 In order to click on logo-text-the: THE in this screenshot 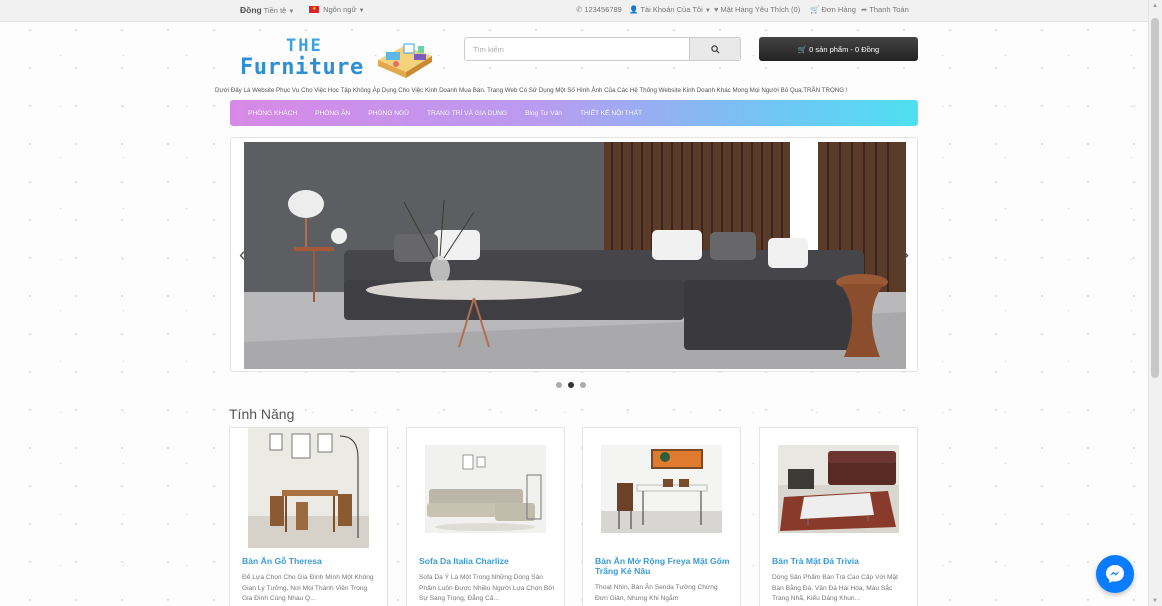, I will do `click(304, 46)`.